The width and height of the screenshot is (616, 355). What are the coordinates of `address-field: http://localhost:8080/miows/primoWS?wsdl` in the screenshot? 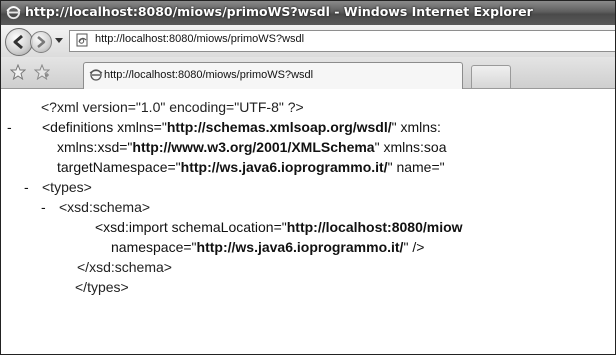 It's located at (342, 41).